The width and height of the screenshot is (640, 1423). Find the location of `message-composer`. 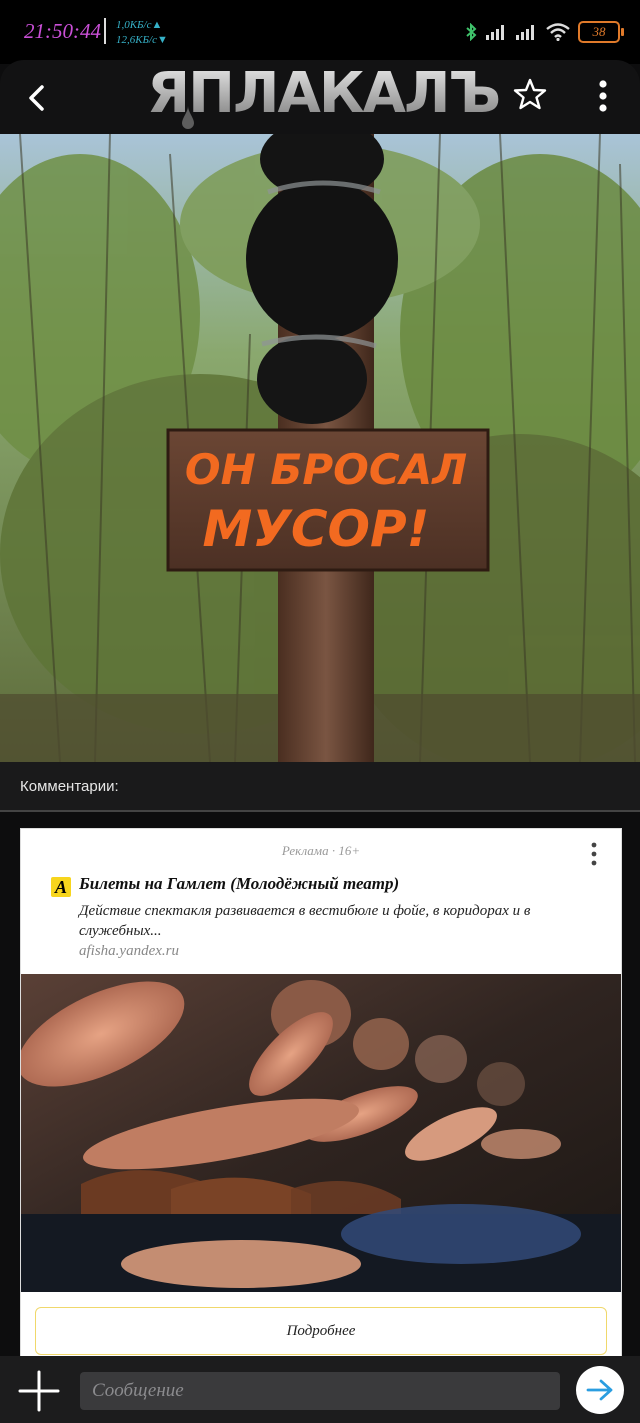

message-composer is located at coordinates (320, 1389).